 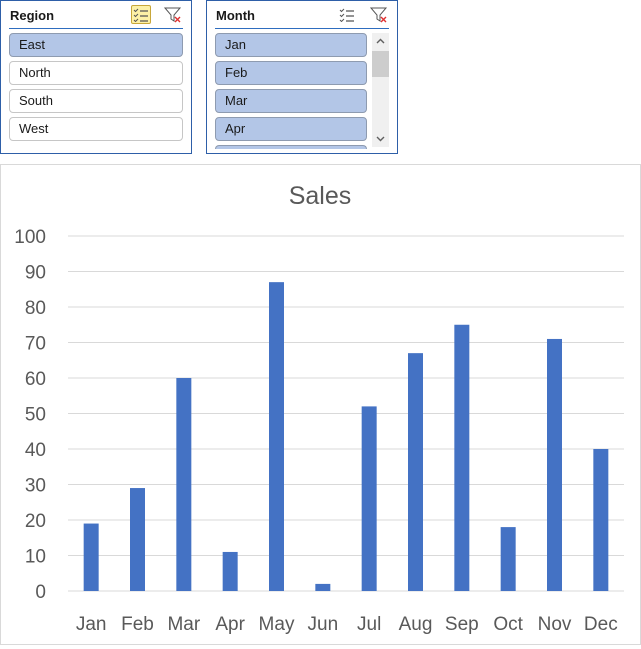 I want to click on x-tick-label: Sep, so click(x=462, y=624).